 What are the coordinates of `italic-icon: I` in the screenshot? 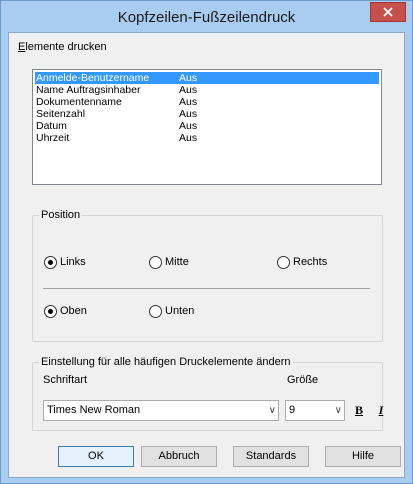 It's located at (381, 409).